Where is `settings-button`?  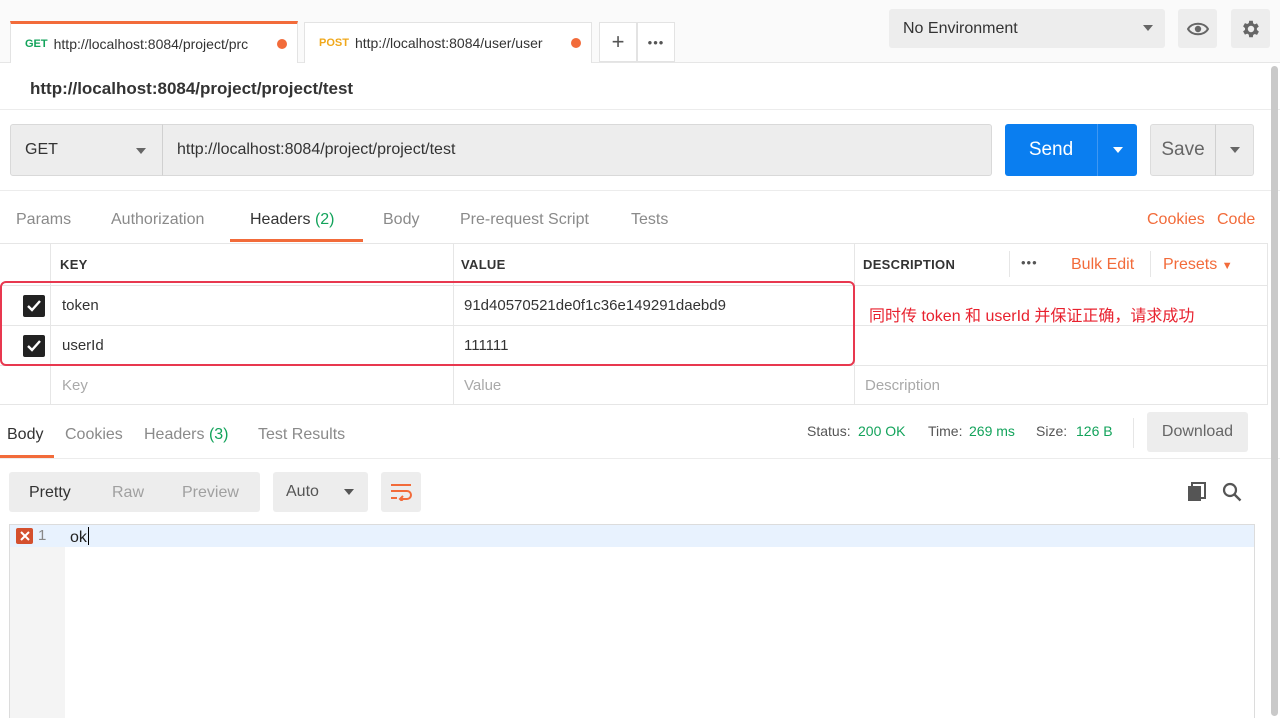
settings-button is located at coordinates (1250, 28).